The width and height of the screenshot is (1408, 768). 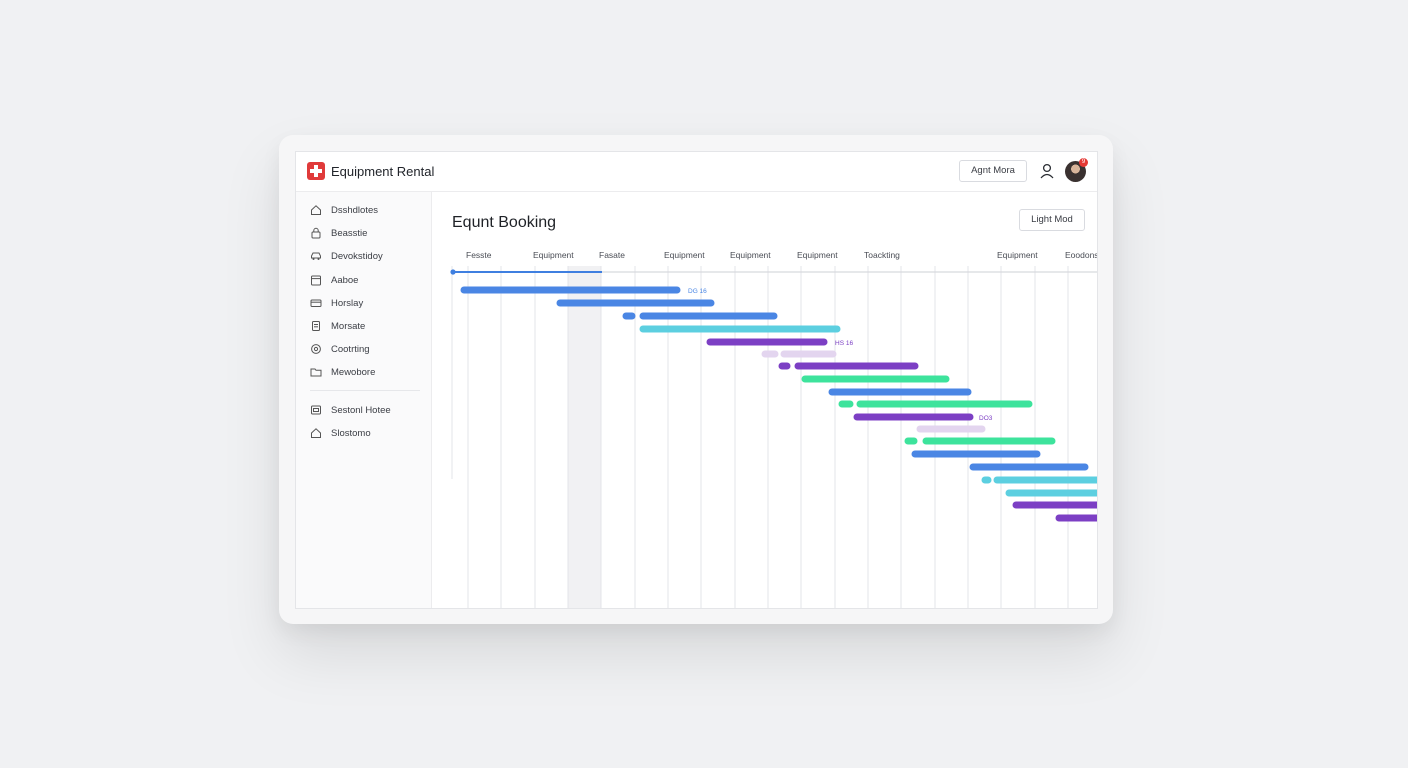 I want to click on top-bar: Equipment Rental Agnt Mora 9, so click(x=696, y=172).